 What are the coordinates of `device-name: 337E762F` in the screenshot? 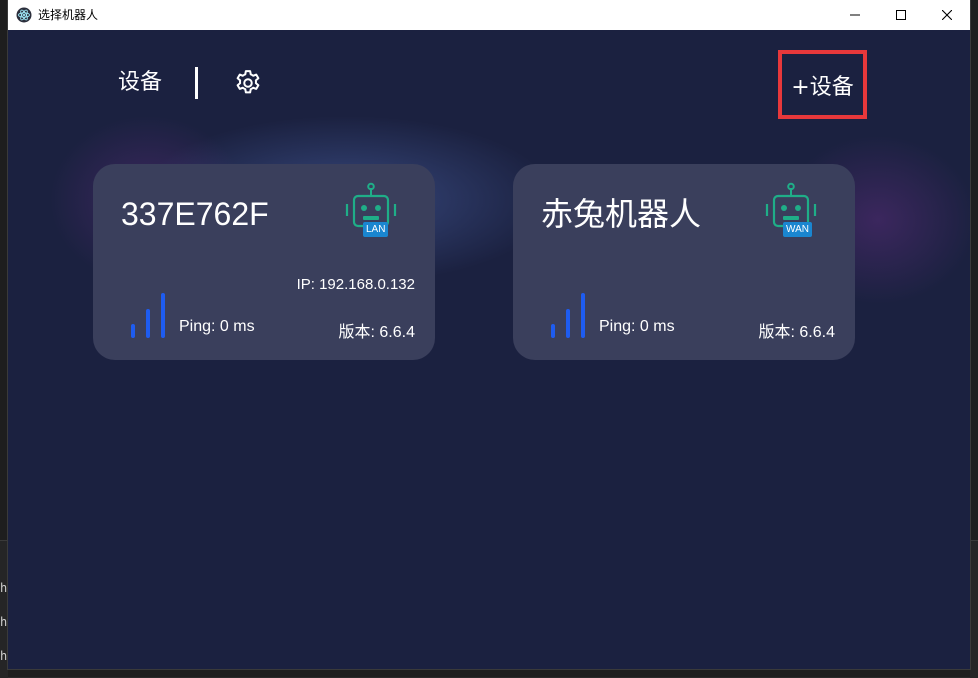 It's located at (195, 214).